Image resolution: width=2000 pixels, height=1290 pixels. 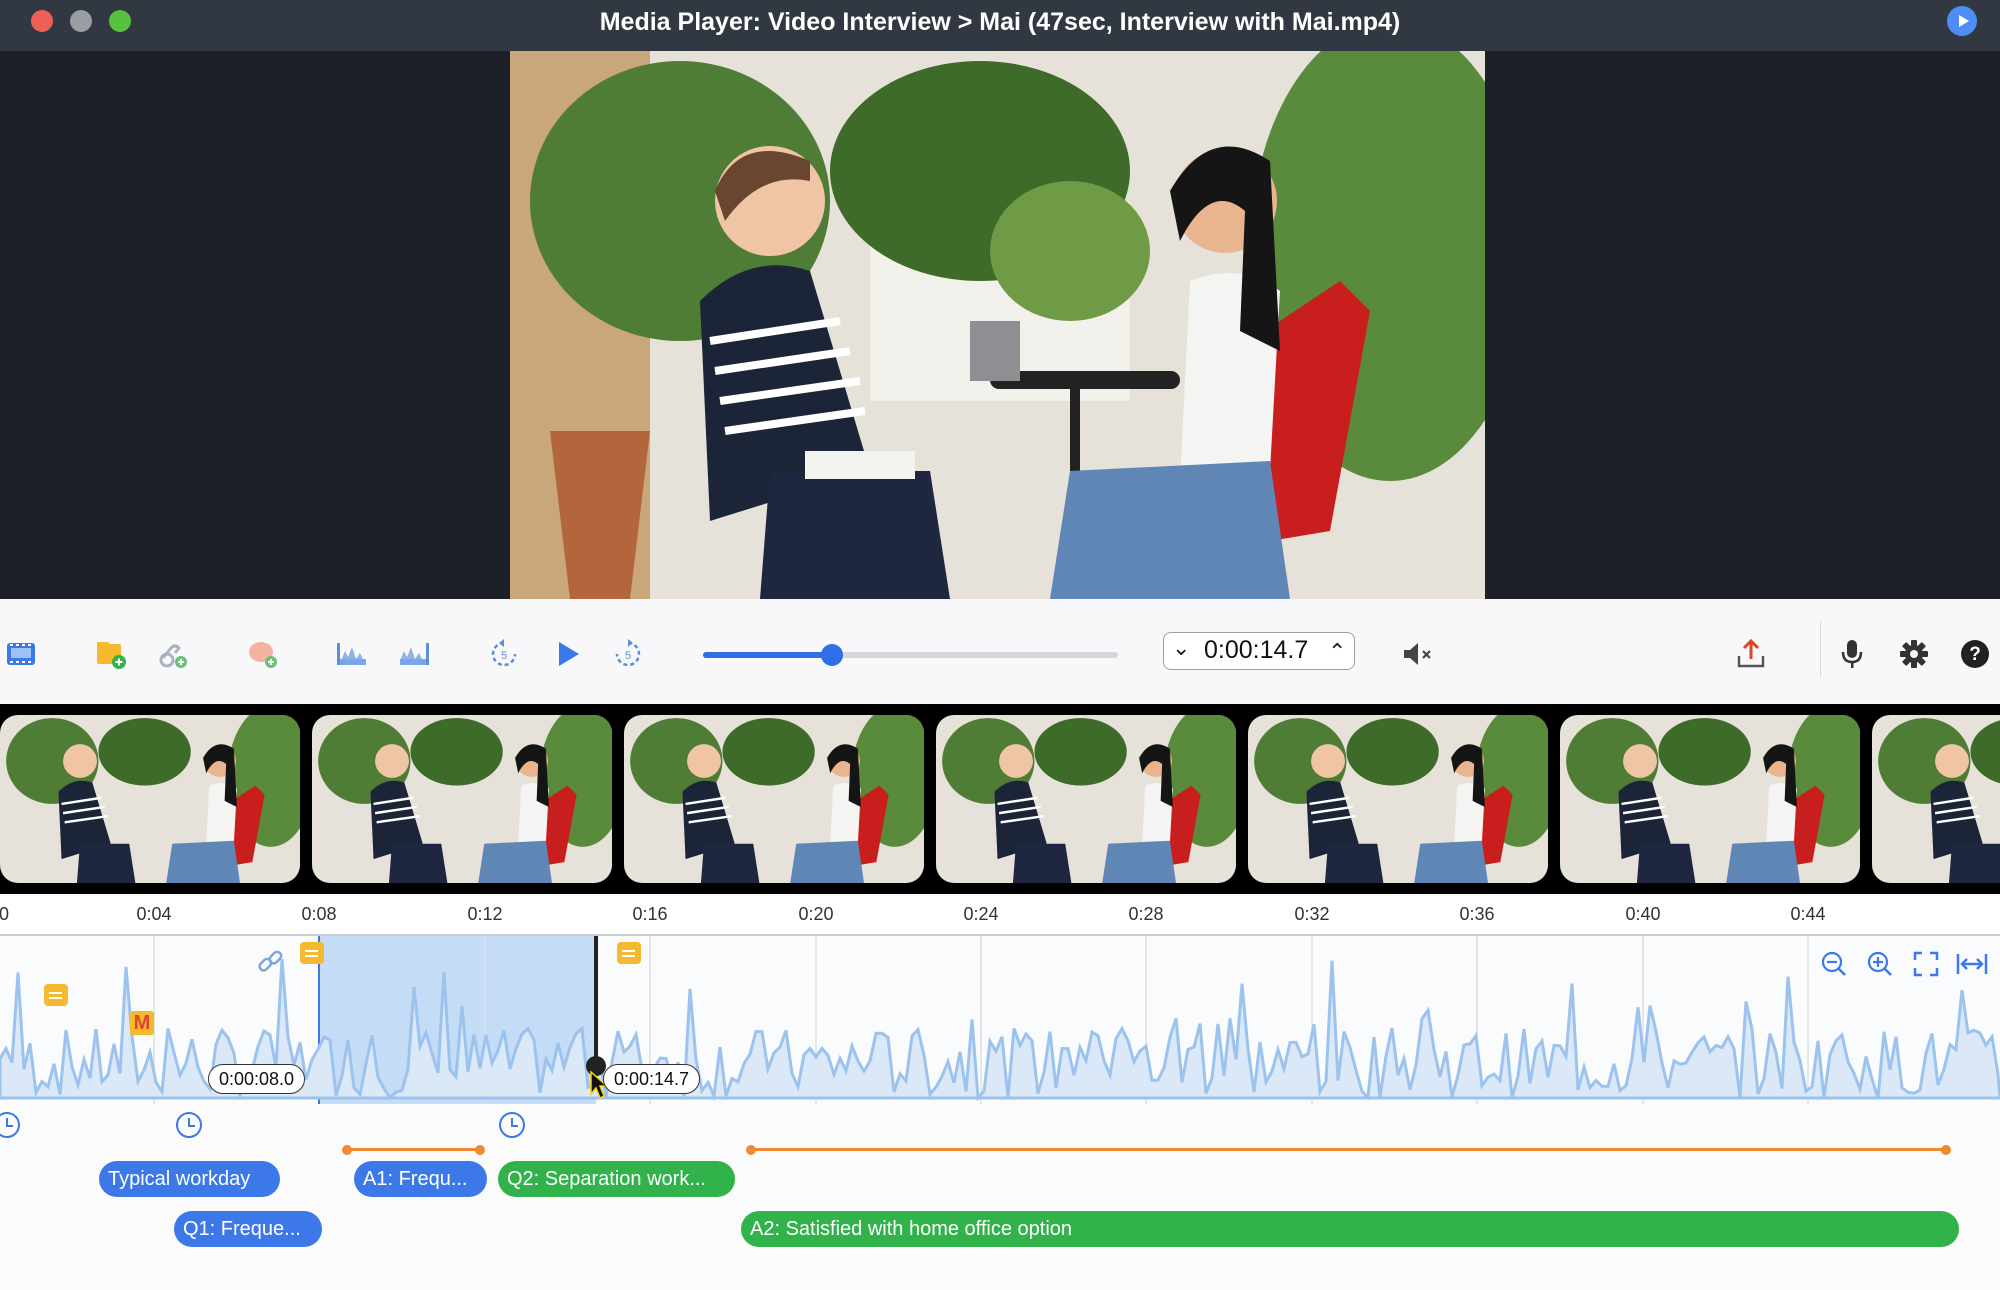 I want to click on time-stepper: ⌄ 0:00:14.7 ⌃, so click(x=1259, y=651).